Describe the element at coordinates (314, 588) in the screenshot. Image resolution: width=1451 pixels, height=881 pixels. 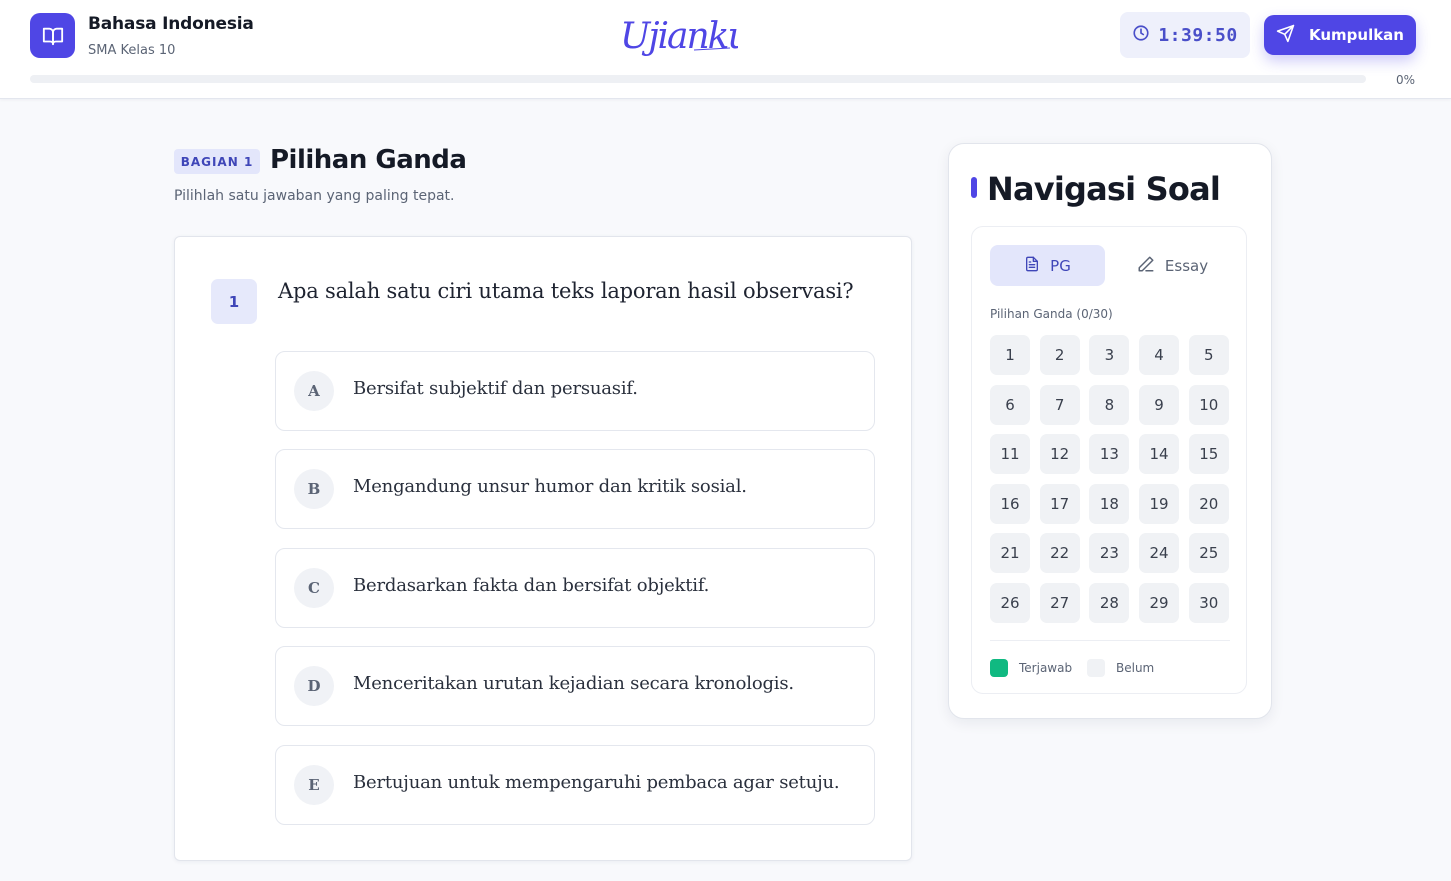
I see `option-letter: C` at that location.